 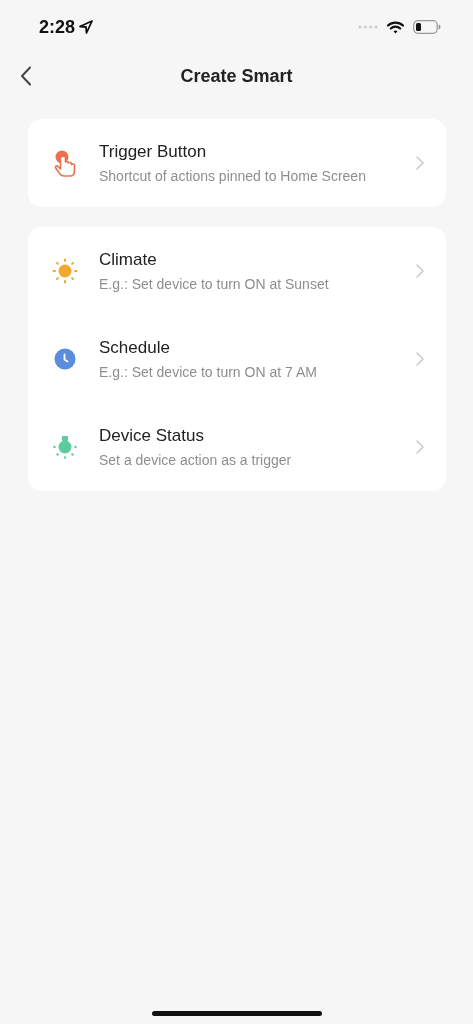 What do you see at coordinates (237, 271) in the screenshot?
I see `list-item: Climate E.g.: Set device to turn ON at Sunset` at bounding box center [237, 271].